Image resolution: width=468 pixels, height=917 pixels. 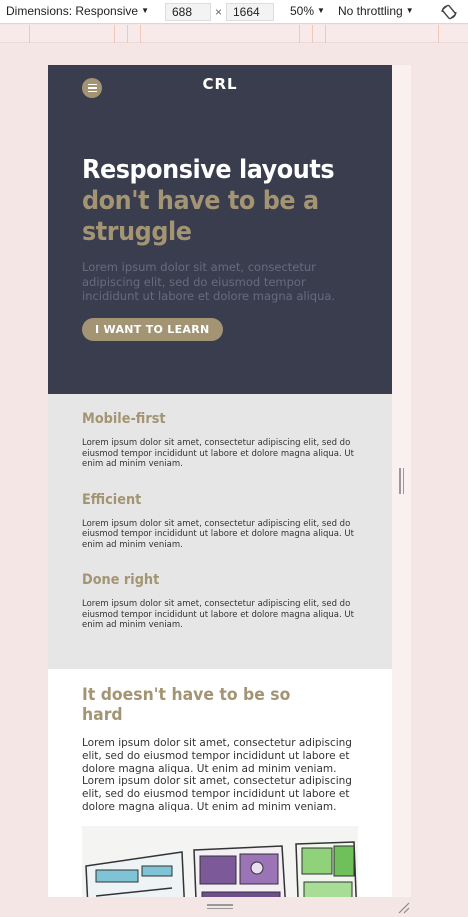 What do you see at coordinates (121, 580) in the screenshot?
I see `feature-title: Done right` at bounding box center [121, 580].